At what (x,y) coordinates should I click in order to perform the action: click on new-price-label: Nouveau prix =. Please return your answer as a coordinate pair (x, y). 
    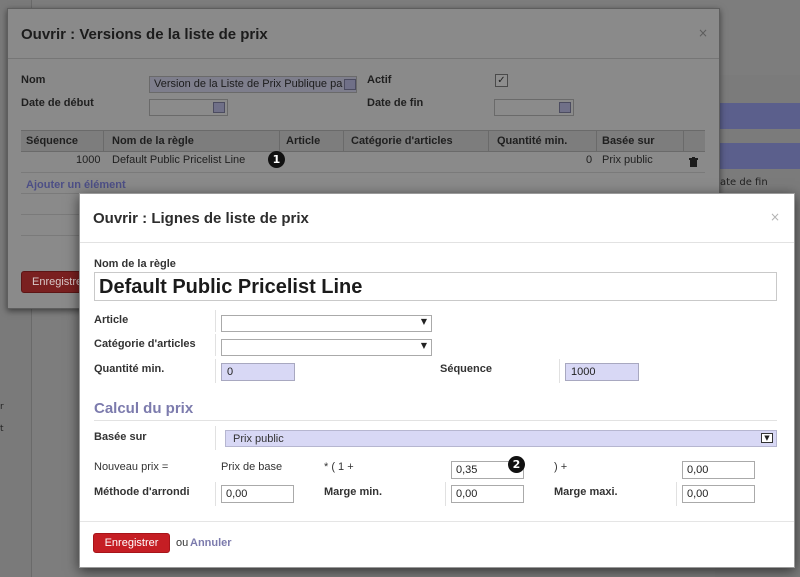
    Looking at the image, I should click on (131, 467).